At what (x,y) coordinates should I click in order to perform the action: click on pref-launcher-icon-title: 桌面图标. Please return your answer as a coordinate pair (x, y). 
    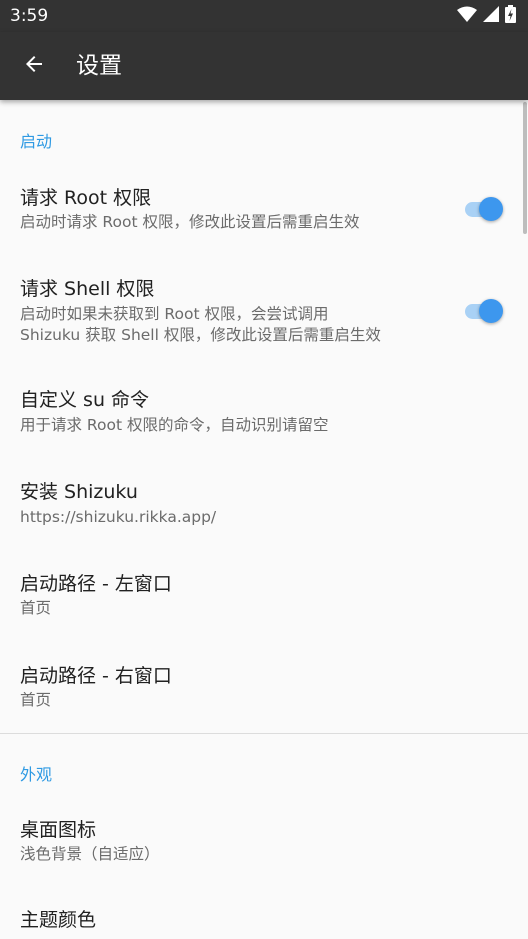
    Looking at the image, I should click on (58, 830).